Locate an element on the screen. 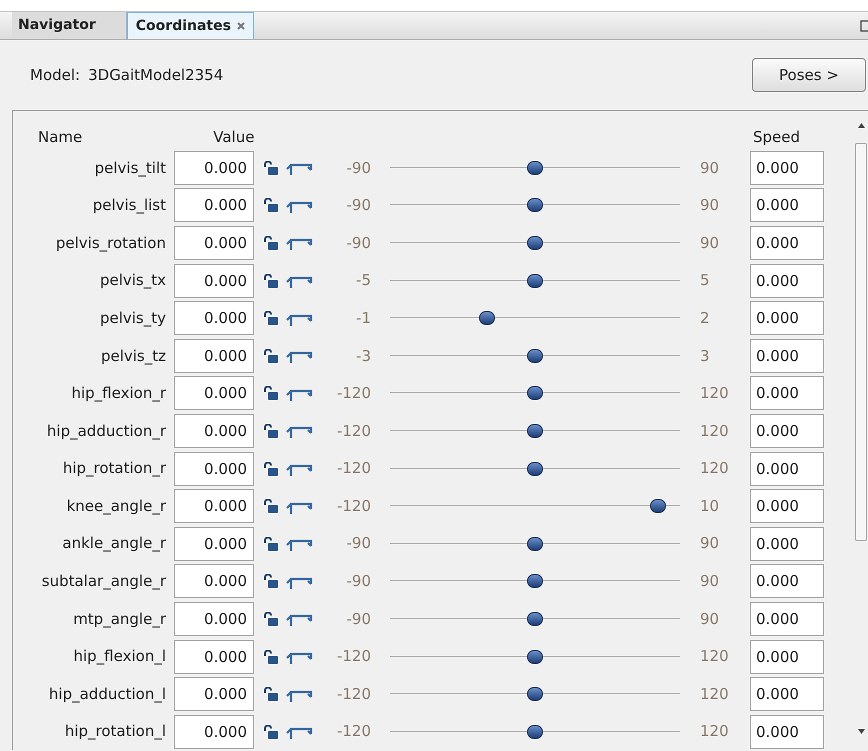 Image resolution: width=868 pixels, height=751 pixels. min-label: -120 is located at coordinates (353, 431).